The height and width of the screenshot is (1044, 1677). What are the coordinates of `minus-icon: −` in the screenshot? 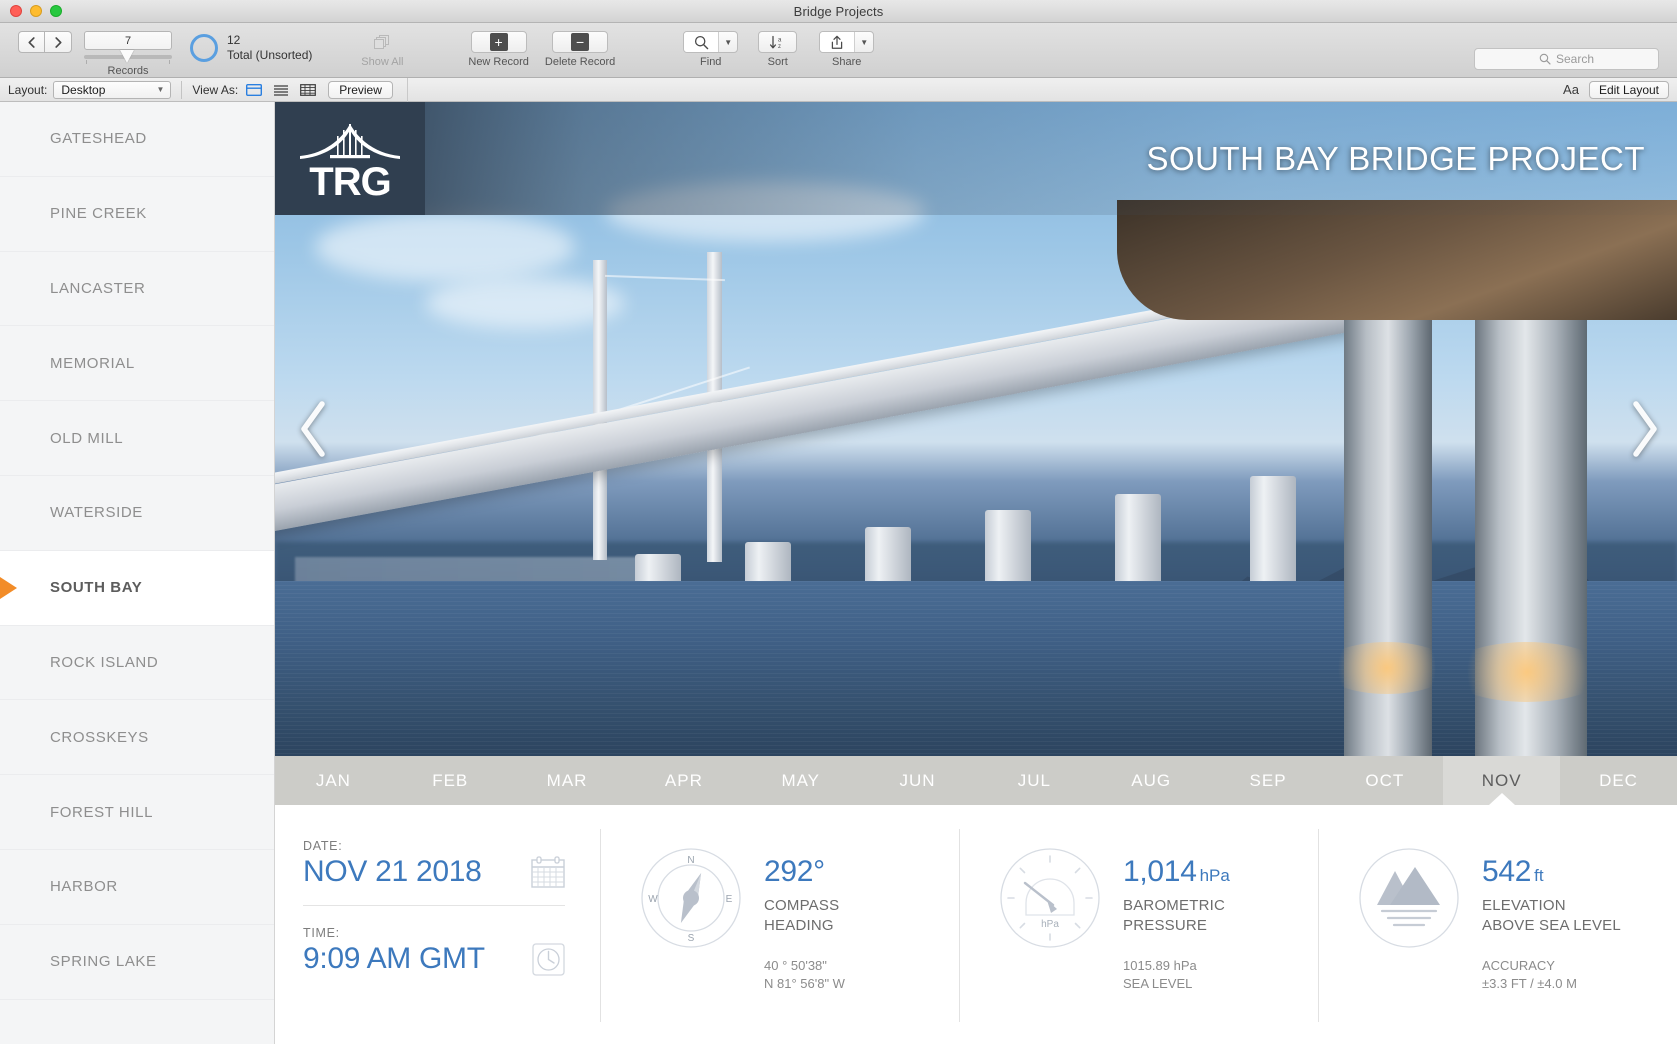 It's located at (580, 42).